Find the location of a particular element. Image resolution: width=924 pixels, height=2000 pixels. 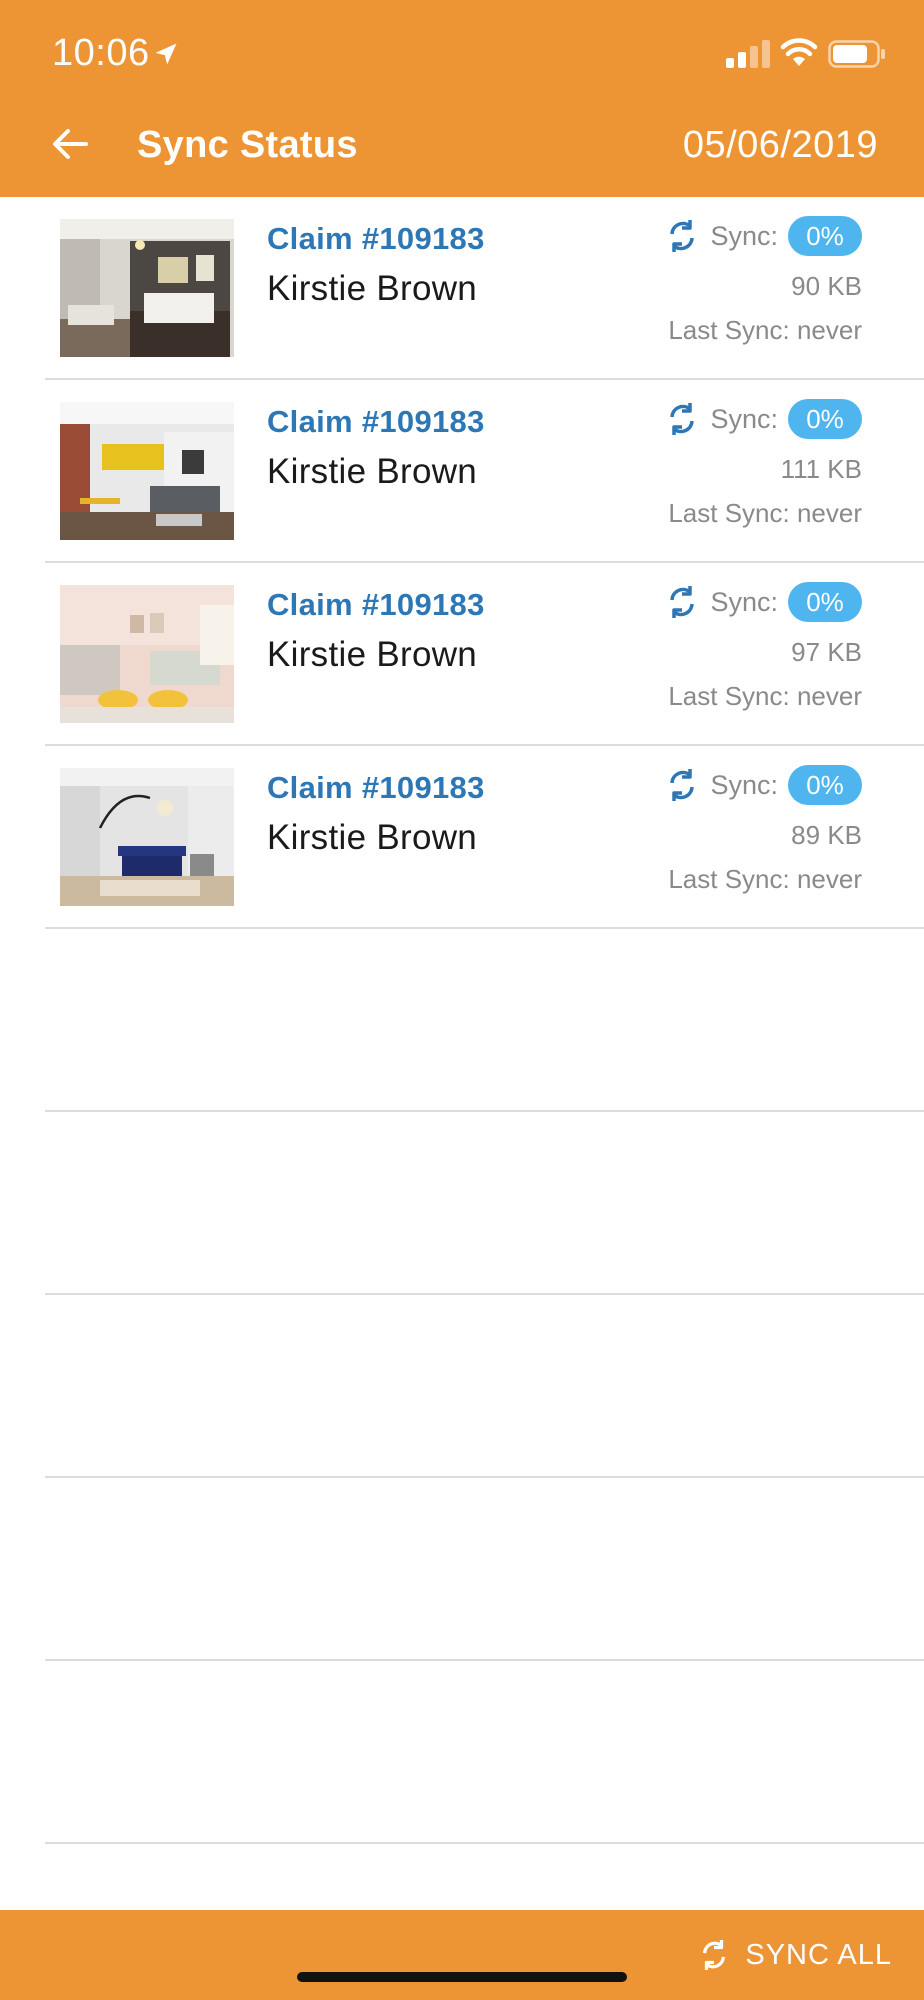

footer-bar: SYNC ALL is located at coordinates (462, 1955).